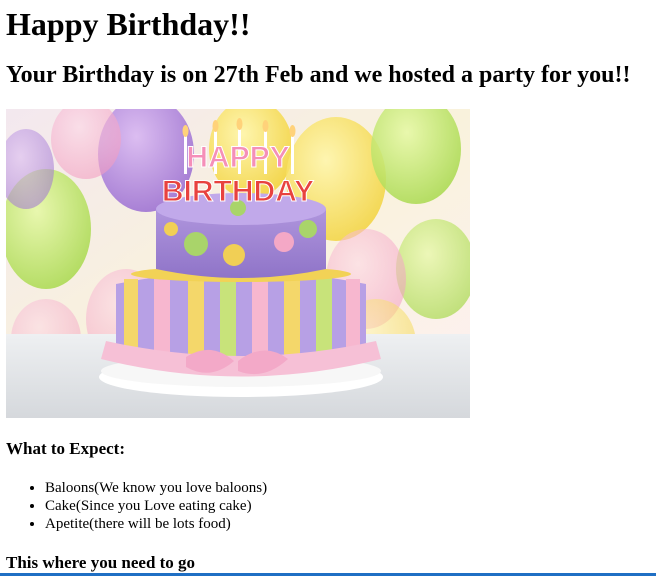 The height and width of the screenshot is (576, 656). What do you see at coordinates (237, 157) in the screenshot?
I see `cake-topper-happy: HAPPY` at bounding box center [237, 157].